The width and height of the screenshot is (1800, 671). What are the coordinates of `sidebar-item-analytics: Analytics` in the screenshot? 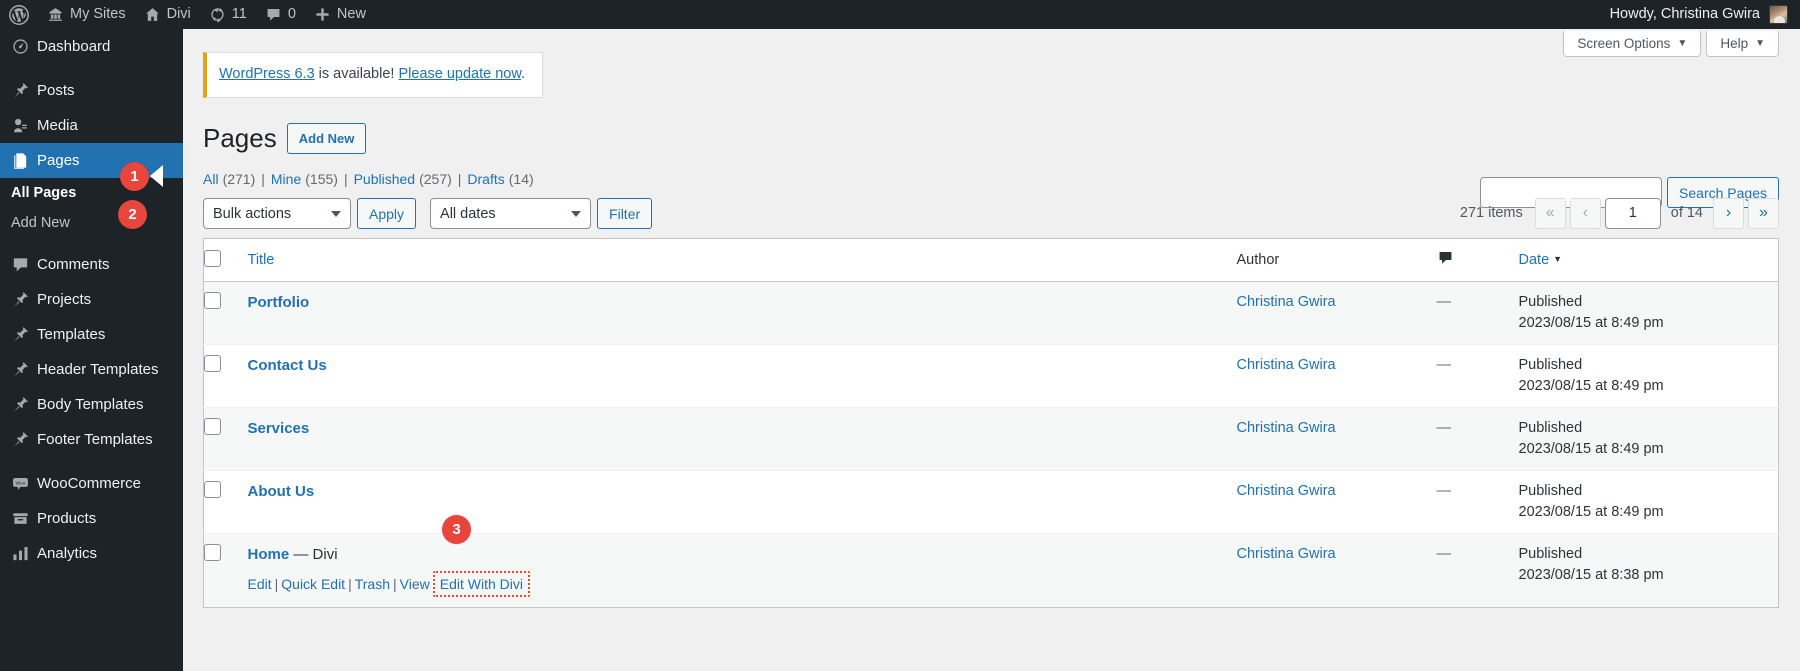 It's located at (91, 553).